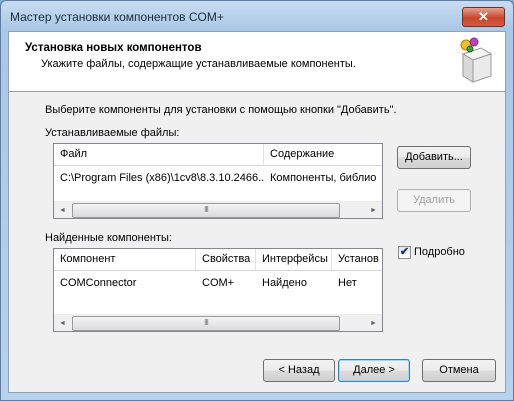 The height and width of the screenshot is (401, 514). Describe the element at coordinates (439, 252) in the screenshot. I see `details-checkbox-label: Подробно` at that location.